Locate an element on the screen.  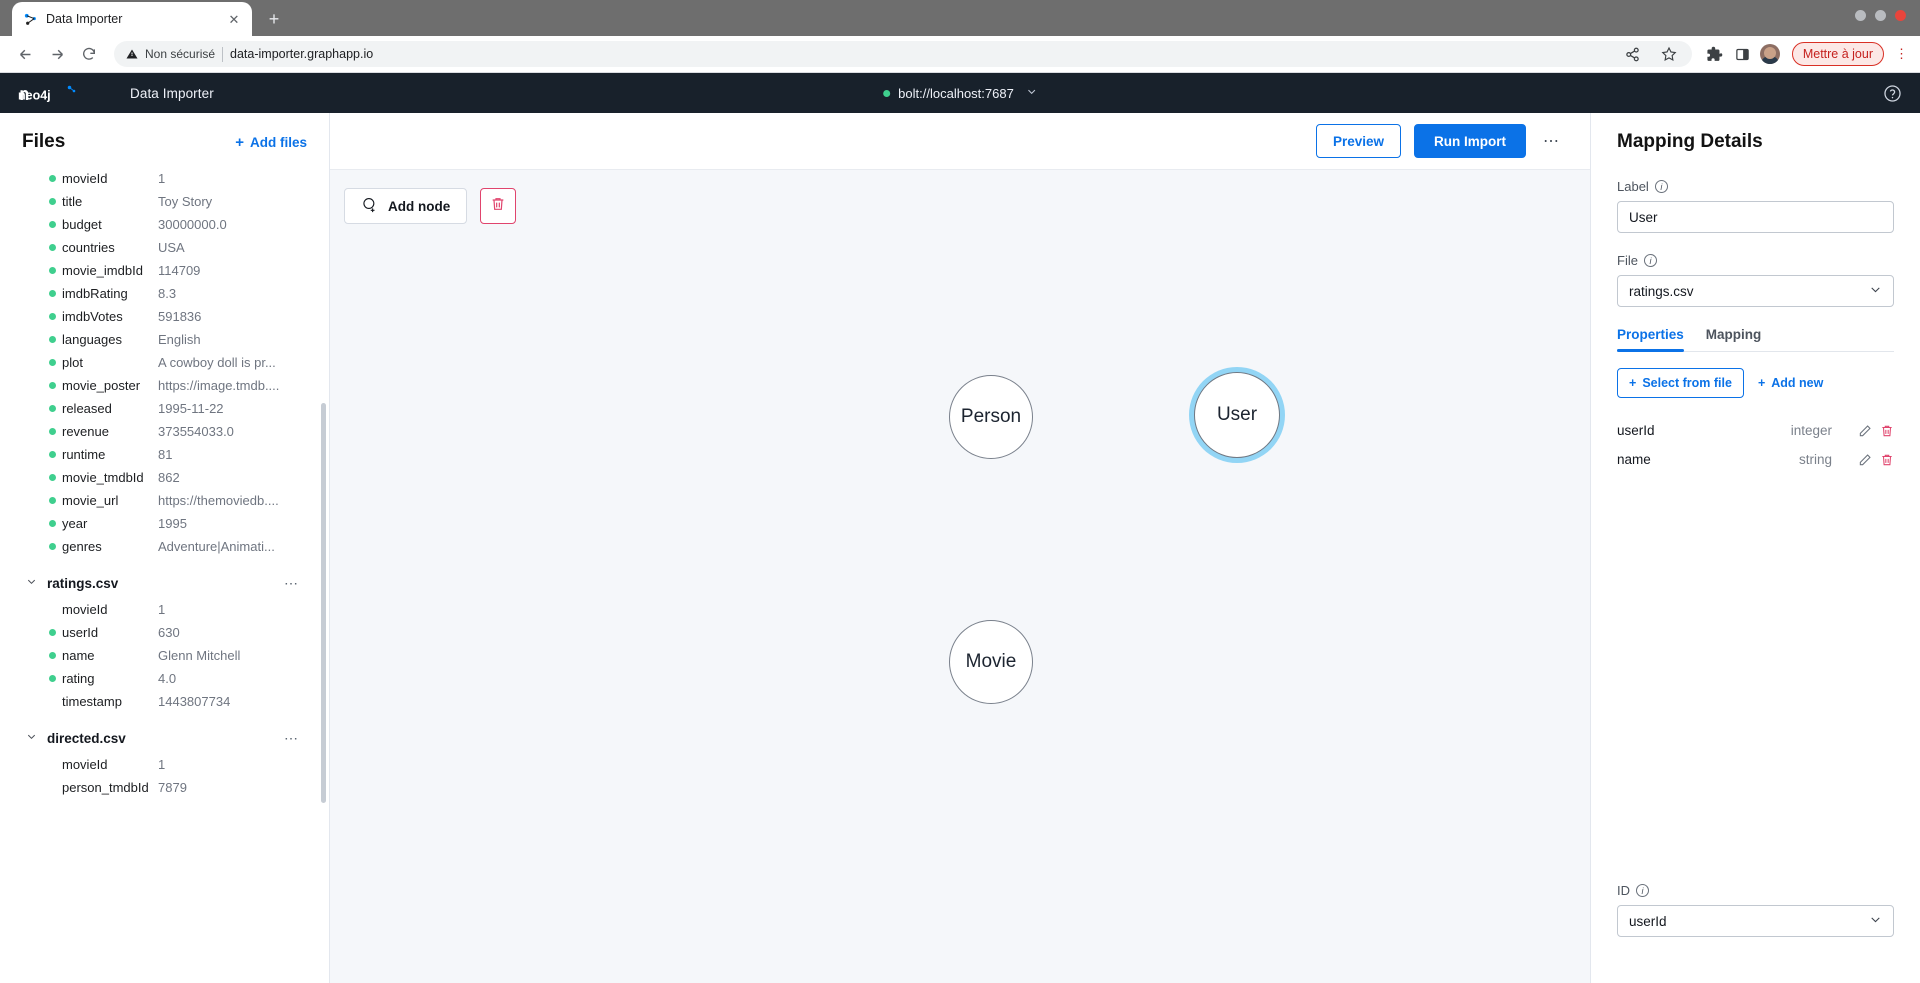
add-files-button: + Add files is located at coordinates (271, 142).